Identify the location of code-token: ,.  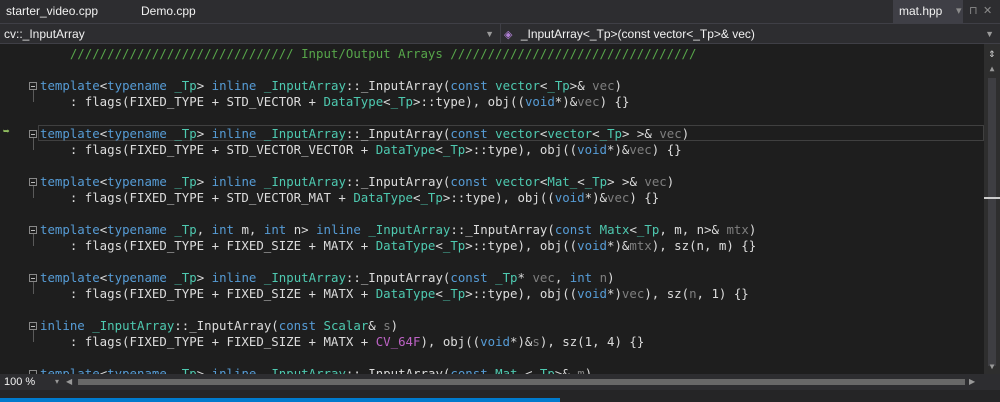
(204, 229).